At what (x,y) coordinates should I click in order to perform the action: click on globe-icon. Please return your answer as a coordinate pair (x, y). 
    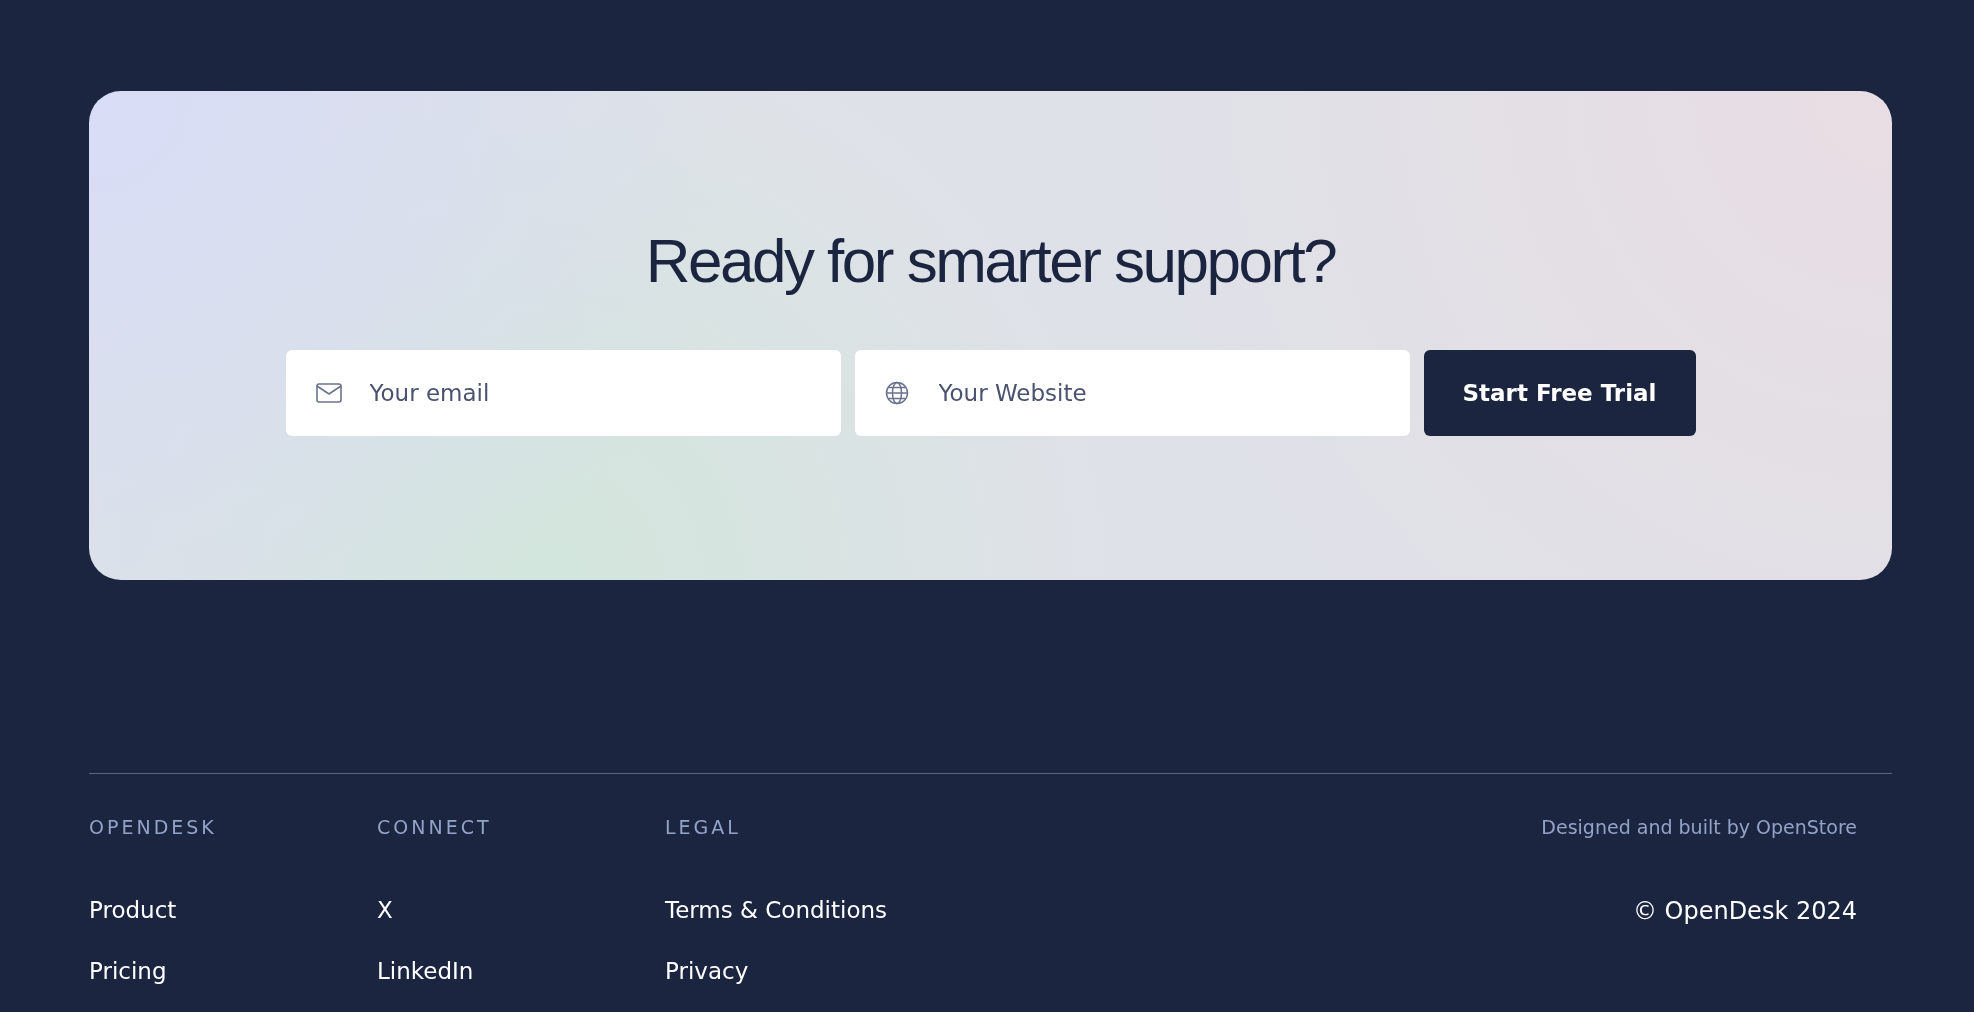
    Looking at the image, I should click on (896, 393).